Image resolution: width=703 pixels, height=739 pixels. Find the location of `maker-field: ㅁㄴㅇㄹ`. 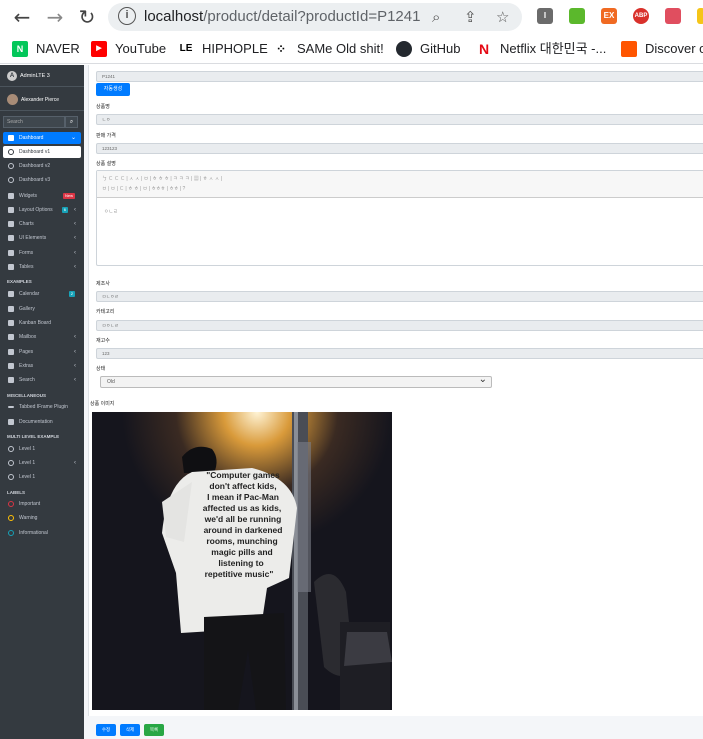

maker-field: ㅁㄴㅇㄹ is located at coordinates (399, 296).